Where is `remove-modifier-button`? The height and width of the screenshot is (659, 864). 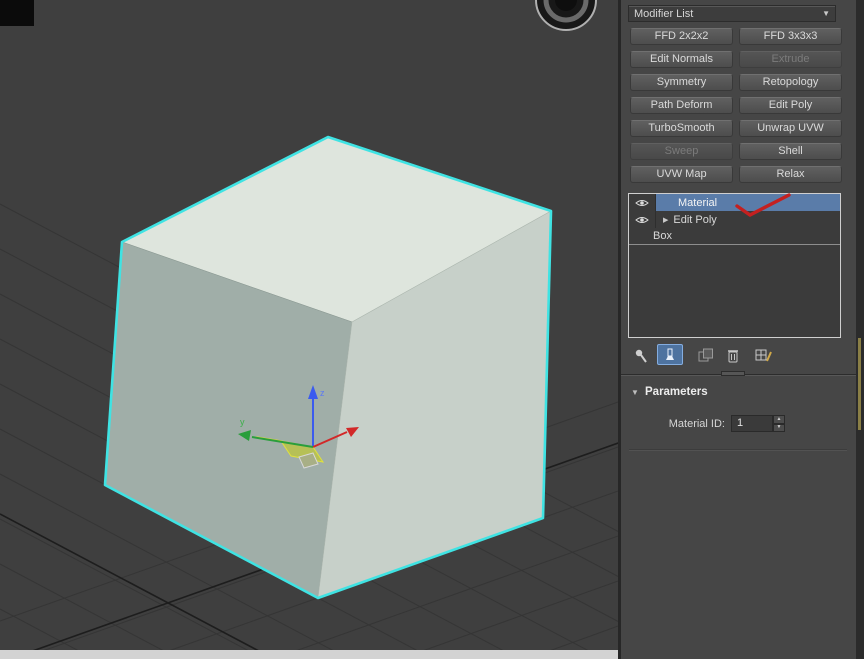
remove-modifier-button is located at coordinates (733, 355).